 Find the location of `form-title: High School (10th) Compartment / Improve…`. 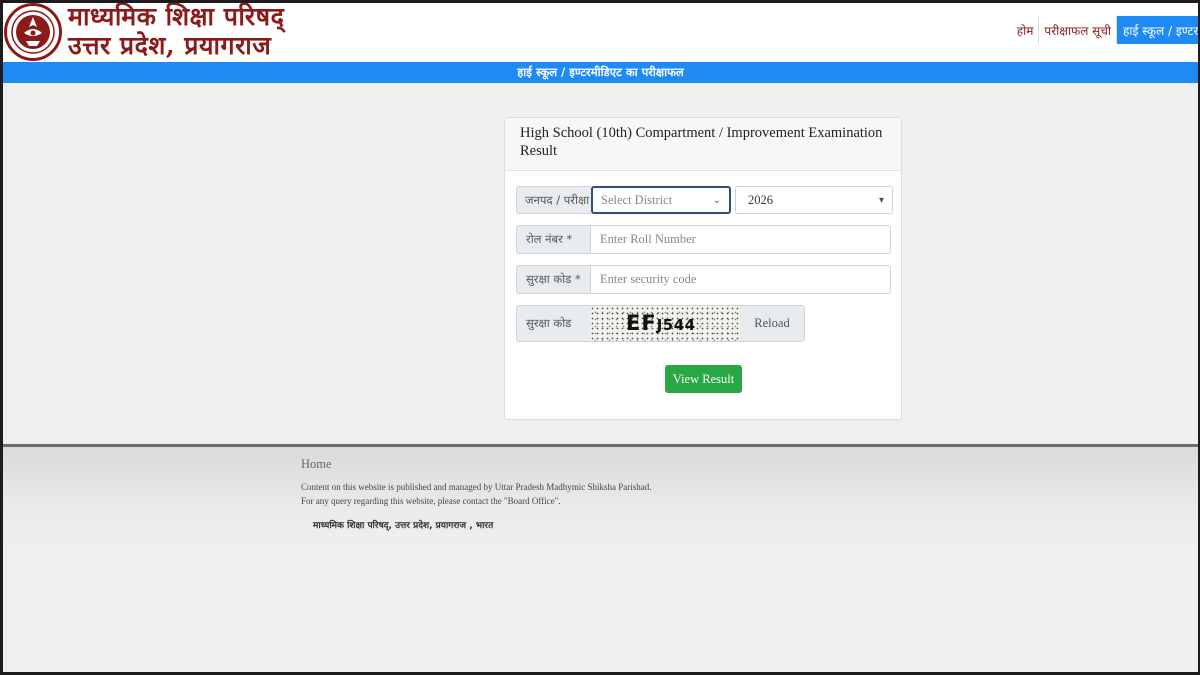

form-title: High School (10th) Compartment / Improve… is located at coordinates (703, 144).